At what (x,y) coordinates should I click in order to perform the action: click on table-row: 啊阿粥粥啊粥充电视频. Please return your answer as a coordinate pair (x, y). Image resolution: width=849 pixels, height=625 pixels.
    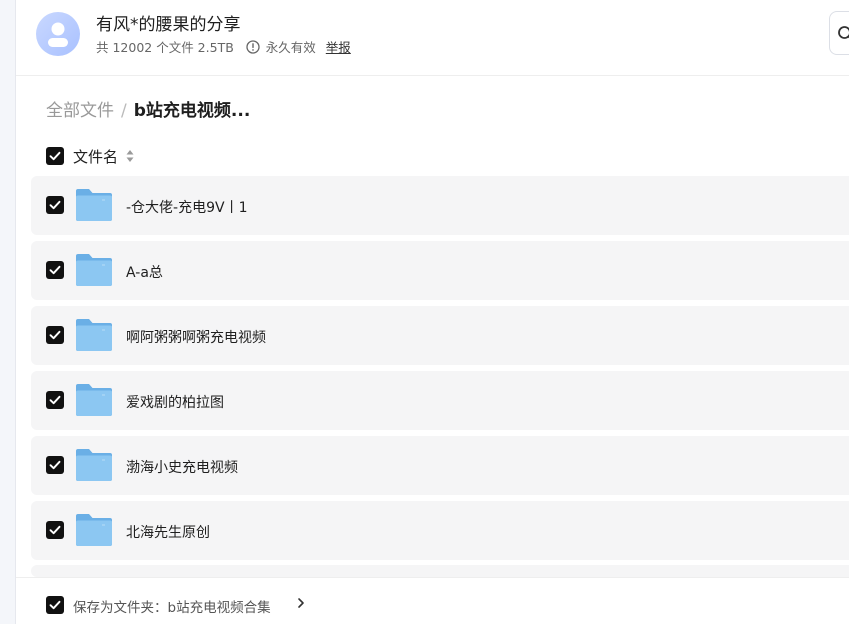
    Looking at the image, I should click on (440, 335).